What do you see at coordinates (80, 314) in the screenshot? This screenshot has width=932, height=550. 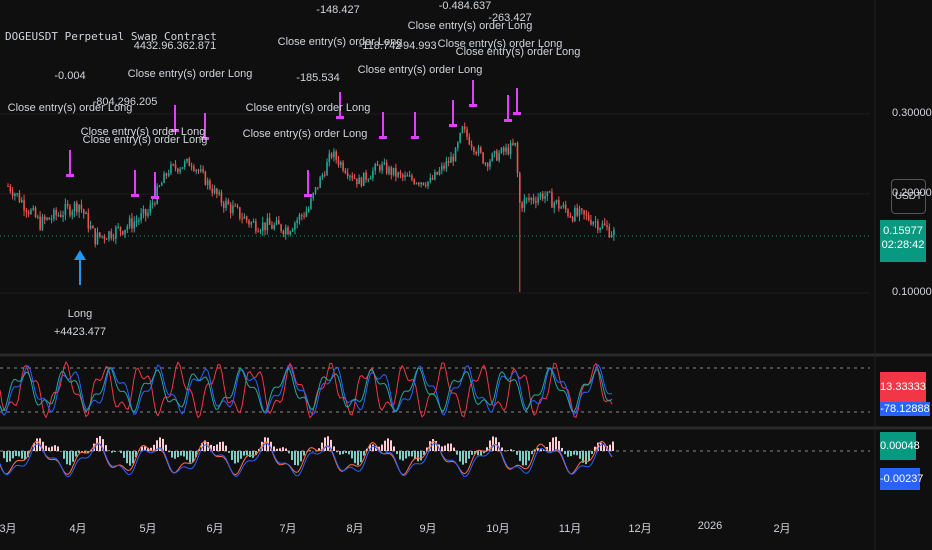 I see `trade-annotation: Long` at bounding box center [80, 314].